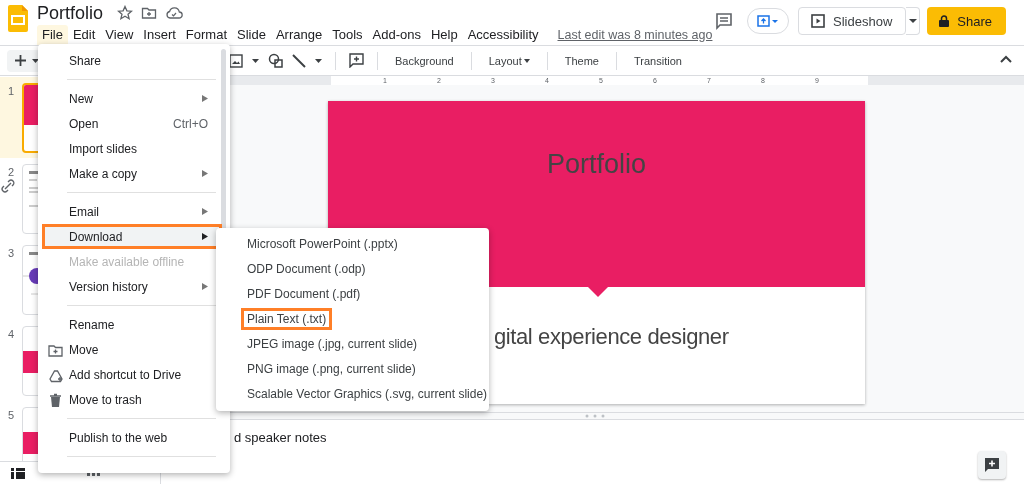  I want to click on slide-number: 1, so click(11, 90).